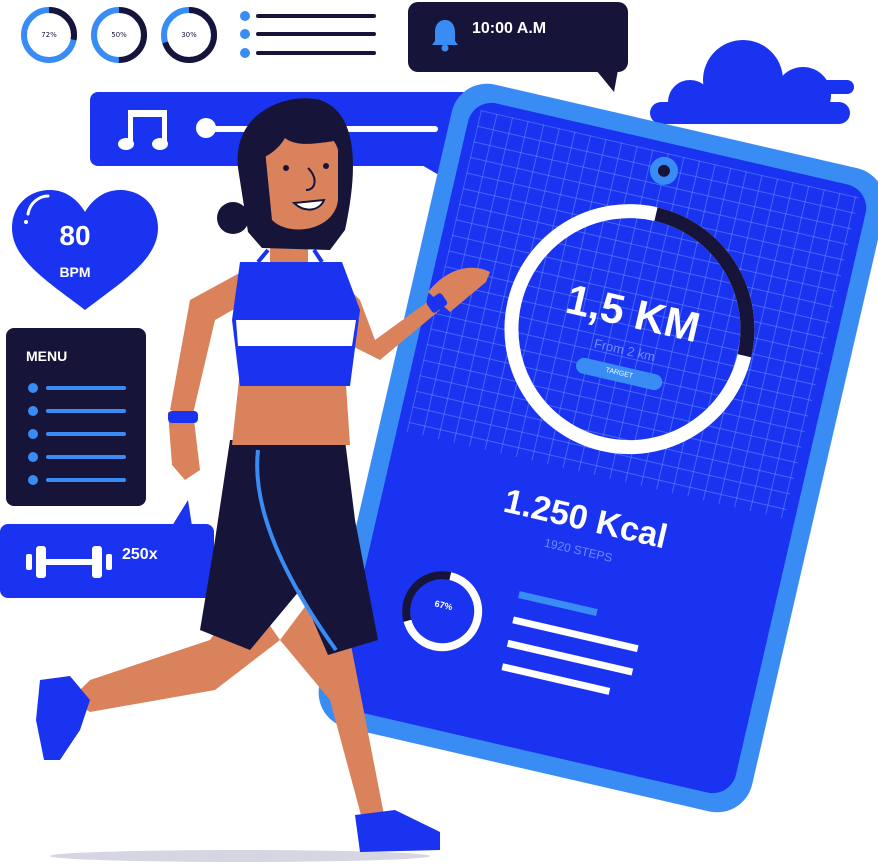 The height and width of the screenshot is (864, 878). What do you see at coordinates (397, 831) in the screenshot?
I see `right-shoe` at bounding box center [397, 831].